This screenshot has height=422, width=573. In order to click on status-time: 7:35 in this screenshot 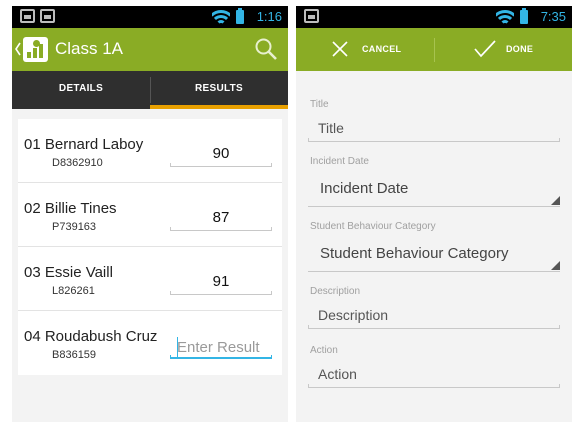, I will do `click(553, 16)`.